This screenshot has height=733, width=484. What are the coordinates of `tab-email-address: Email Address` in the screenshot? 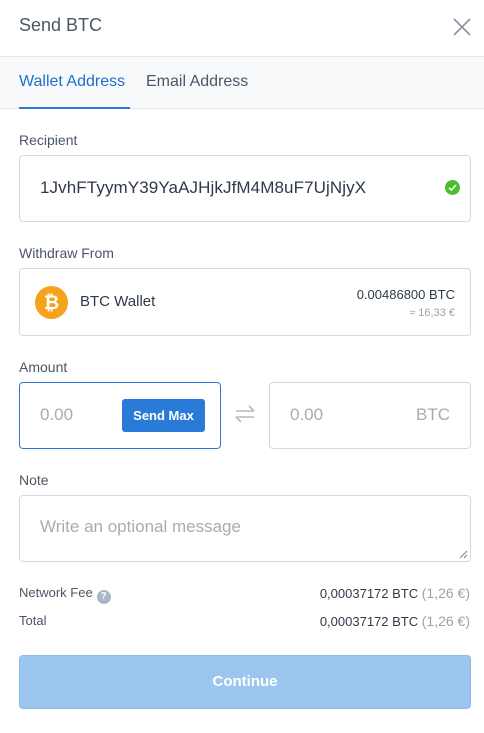 It's located at (197, 82).